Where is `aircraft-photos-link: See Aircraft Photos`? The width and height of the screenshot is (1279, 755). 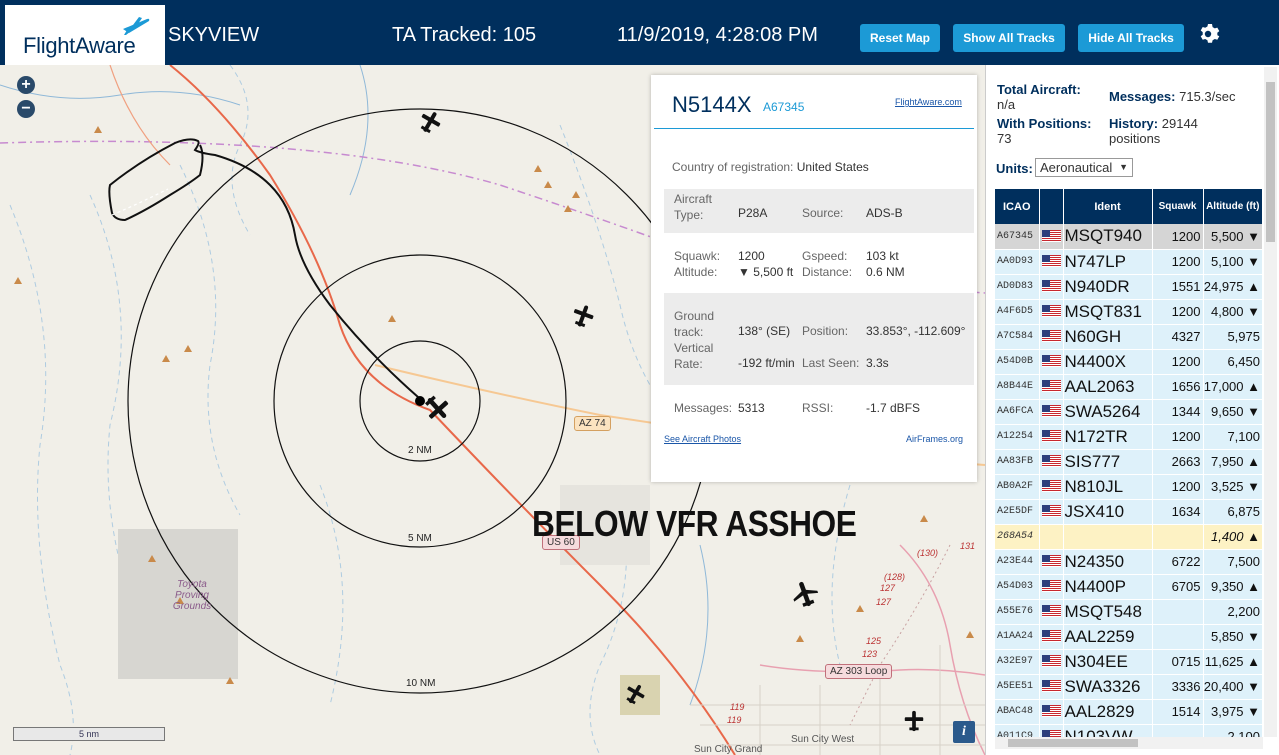 aircraft-photos-link: See Aircraft Photos is located at coordinates (702, 439).